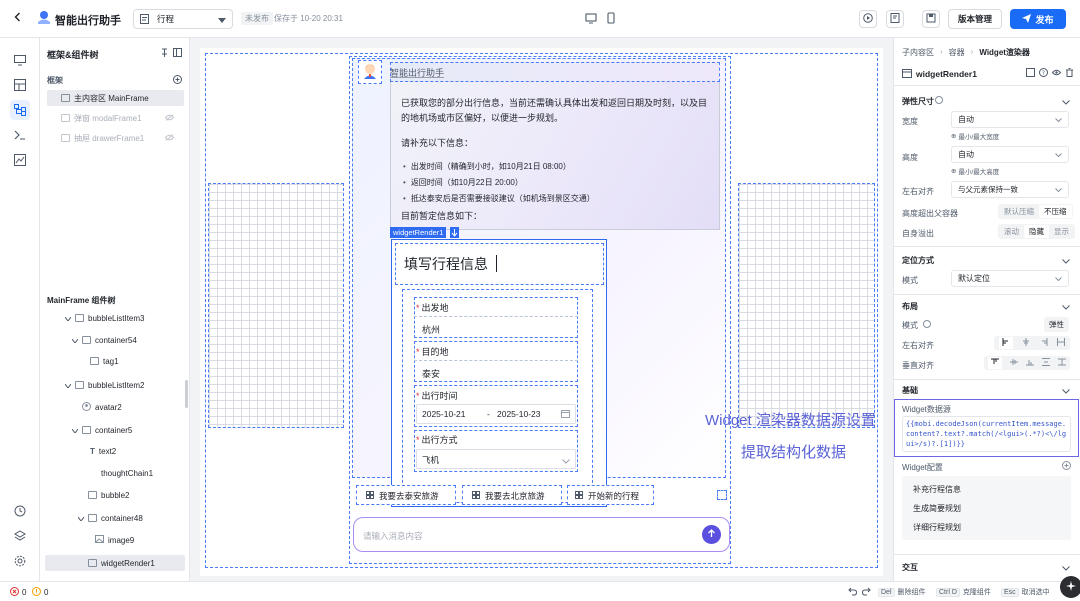 The width and height of the screenshot is (1080, 601). Describe the element at coordinates (111, 98) in the screenshot. I see `frame-label: 主内容区 MainFrame` at that location.